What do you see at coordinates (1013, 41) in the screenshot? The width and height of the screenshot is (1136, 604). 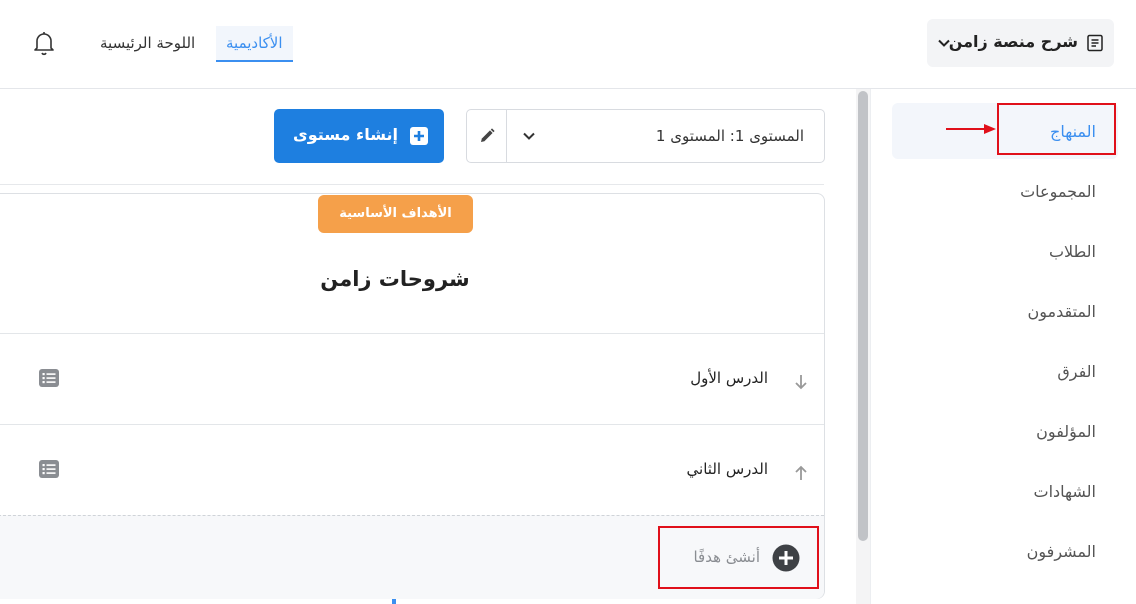 I see `platform-name: شرح منصة زامن` at bounding box center [1013, 41].